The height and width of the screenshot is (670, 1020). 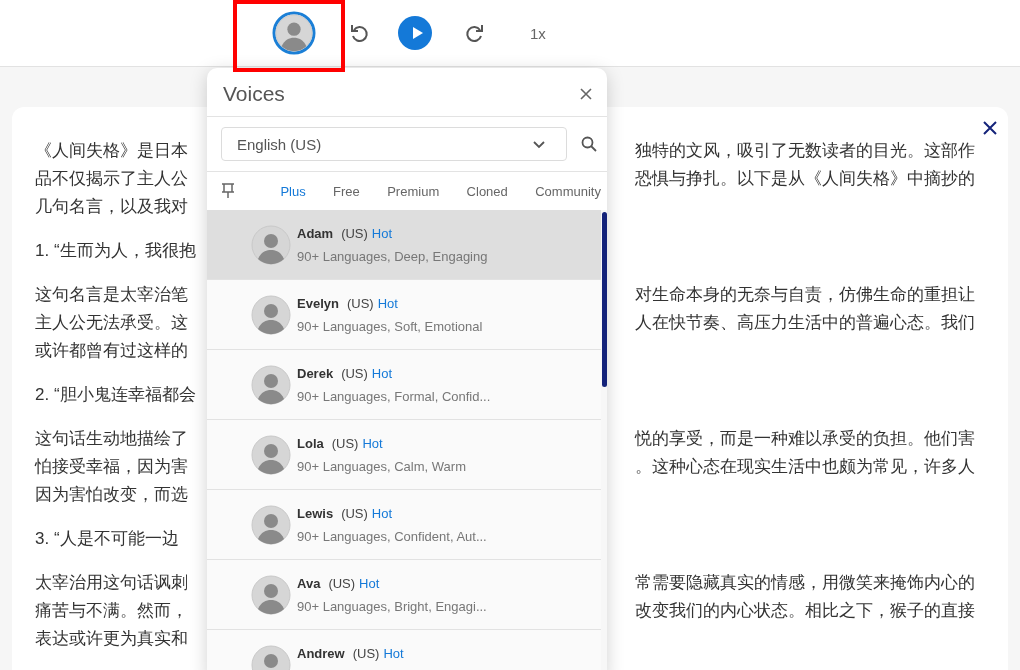 What do you see at coordinates (321, 653) in the screenshot?
I see `voice-name: Andrew` at bounding box center [321, 653].